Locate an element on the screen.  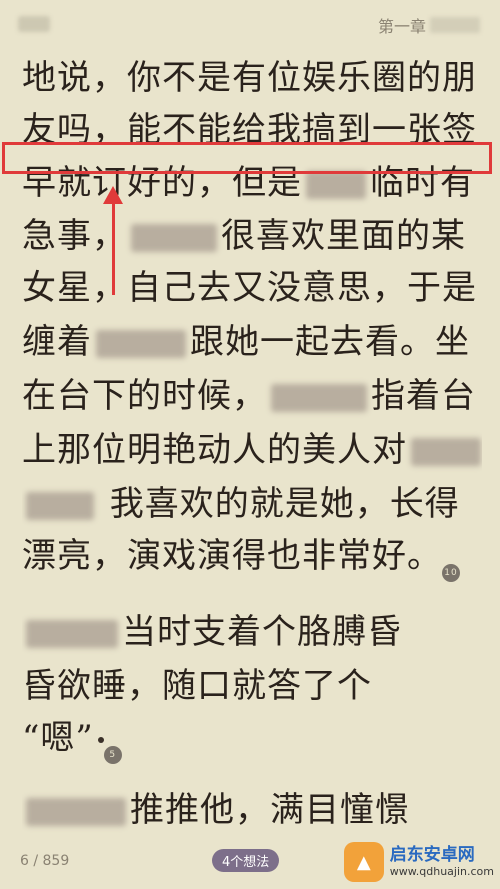
site-watermark: ▲ 启东安卓网 www.qdhuajin.com is located at coordinates (418, 862).